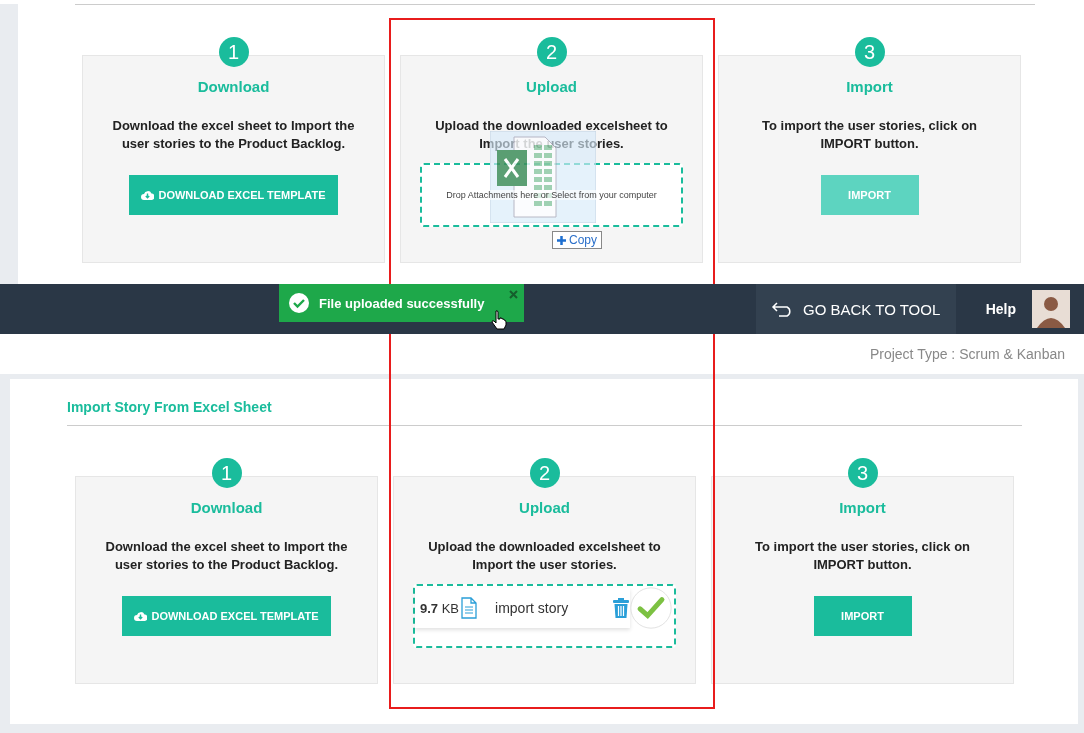  Describe the element at coordinates (651, 608) in the screenshot. I see `check-badge` at that location.